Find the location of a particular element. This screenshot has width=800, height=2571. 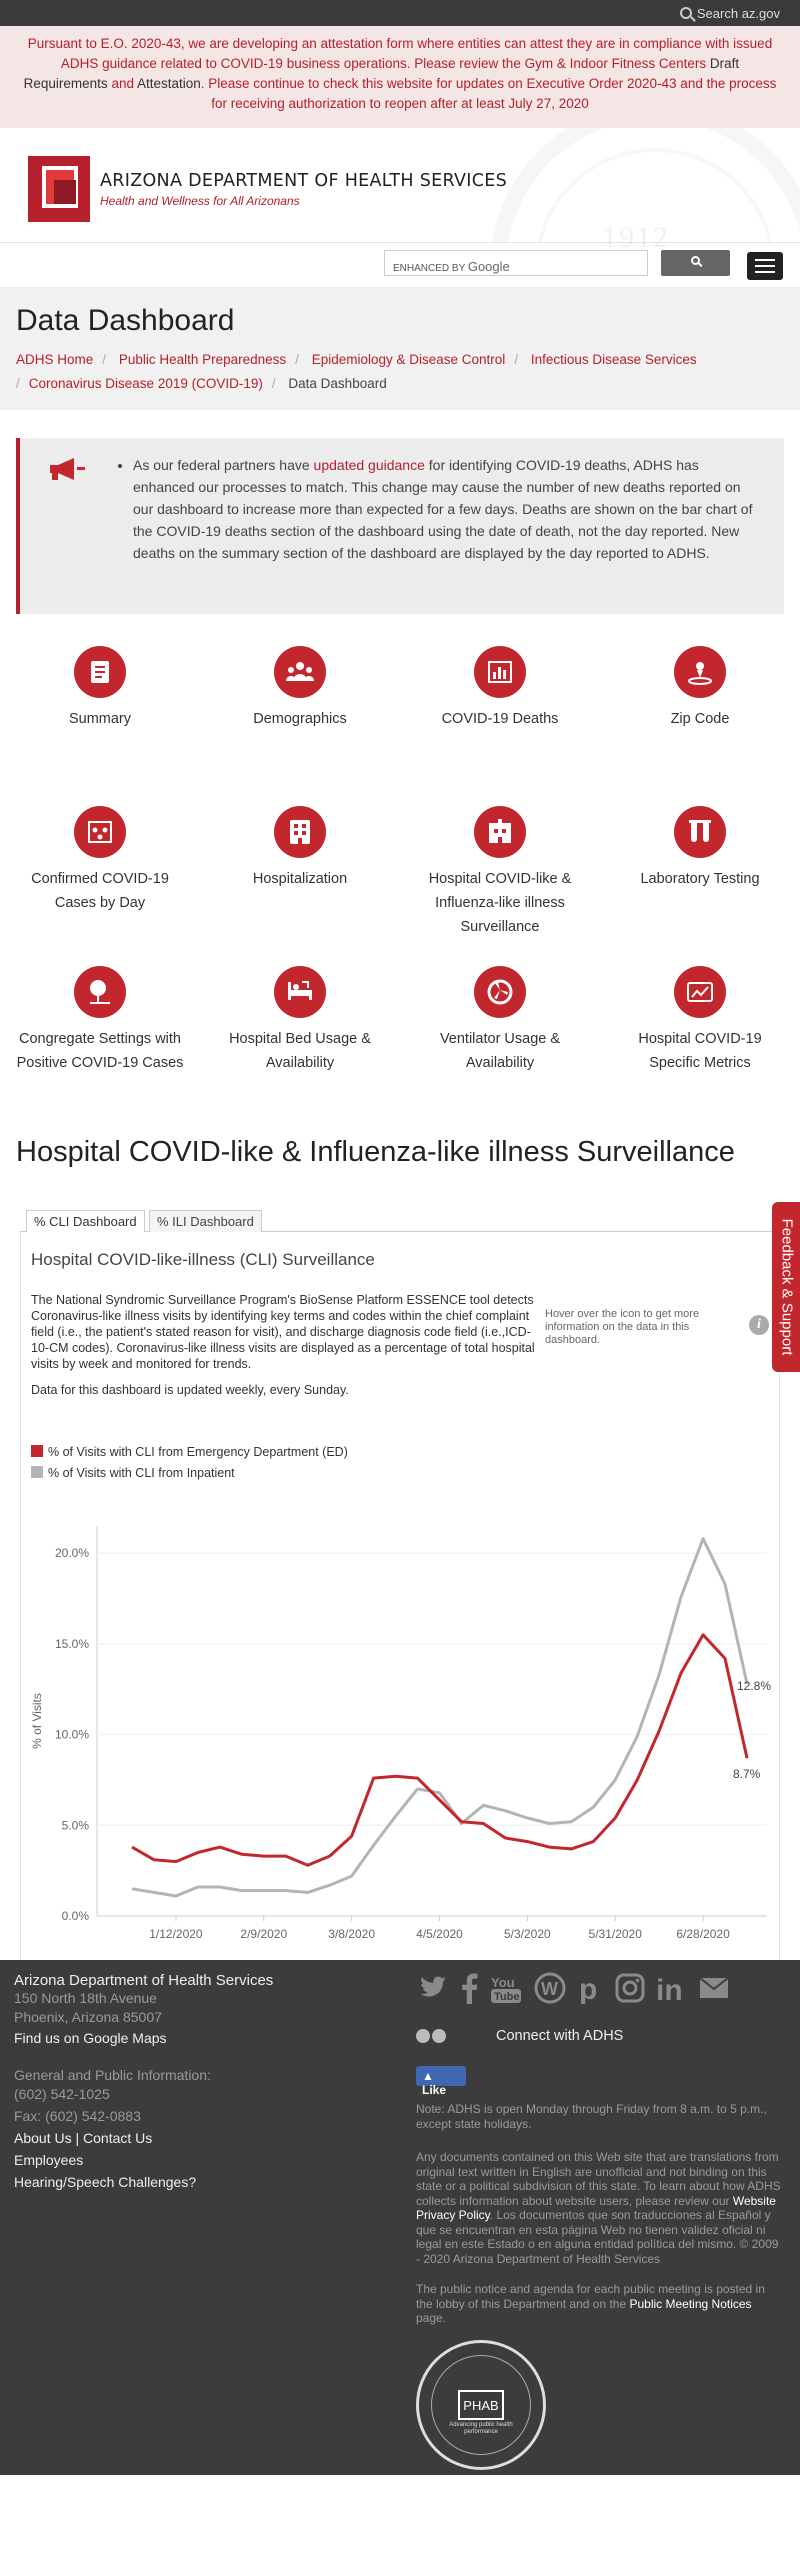

pinterest-icon: p is located at coordinates (590, 1988).